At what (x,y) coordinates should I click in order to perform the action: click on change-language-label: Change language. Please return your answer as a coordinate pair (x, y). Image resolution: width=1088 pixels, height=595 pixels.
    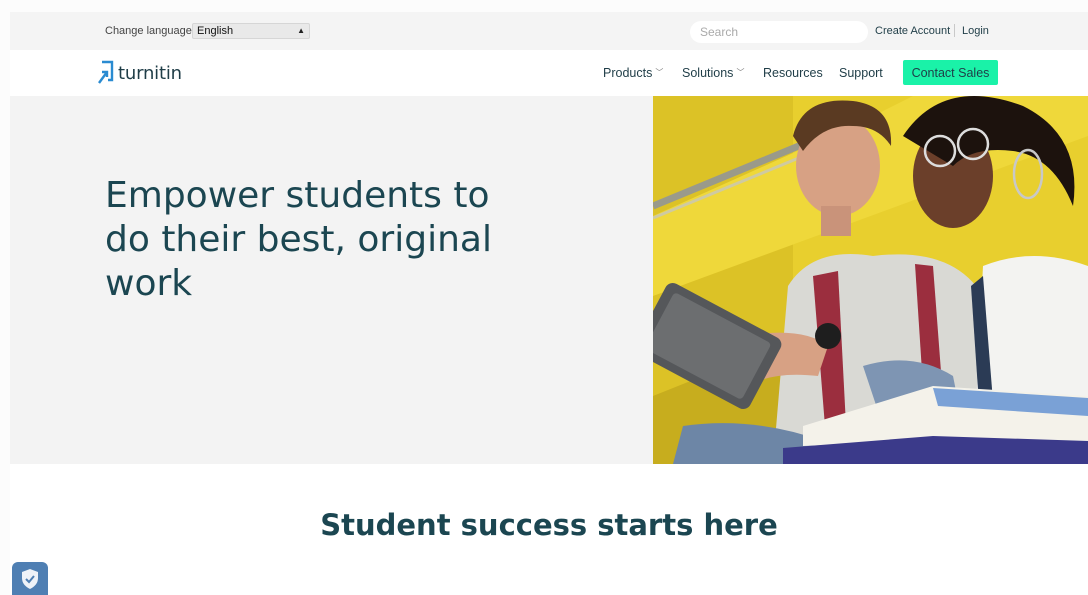
    Looking at the image, I should click on (148, 31).